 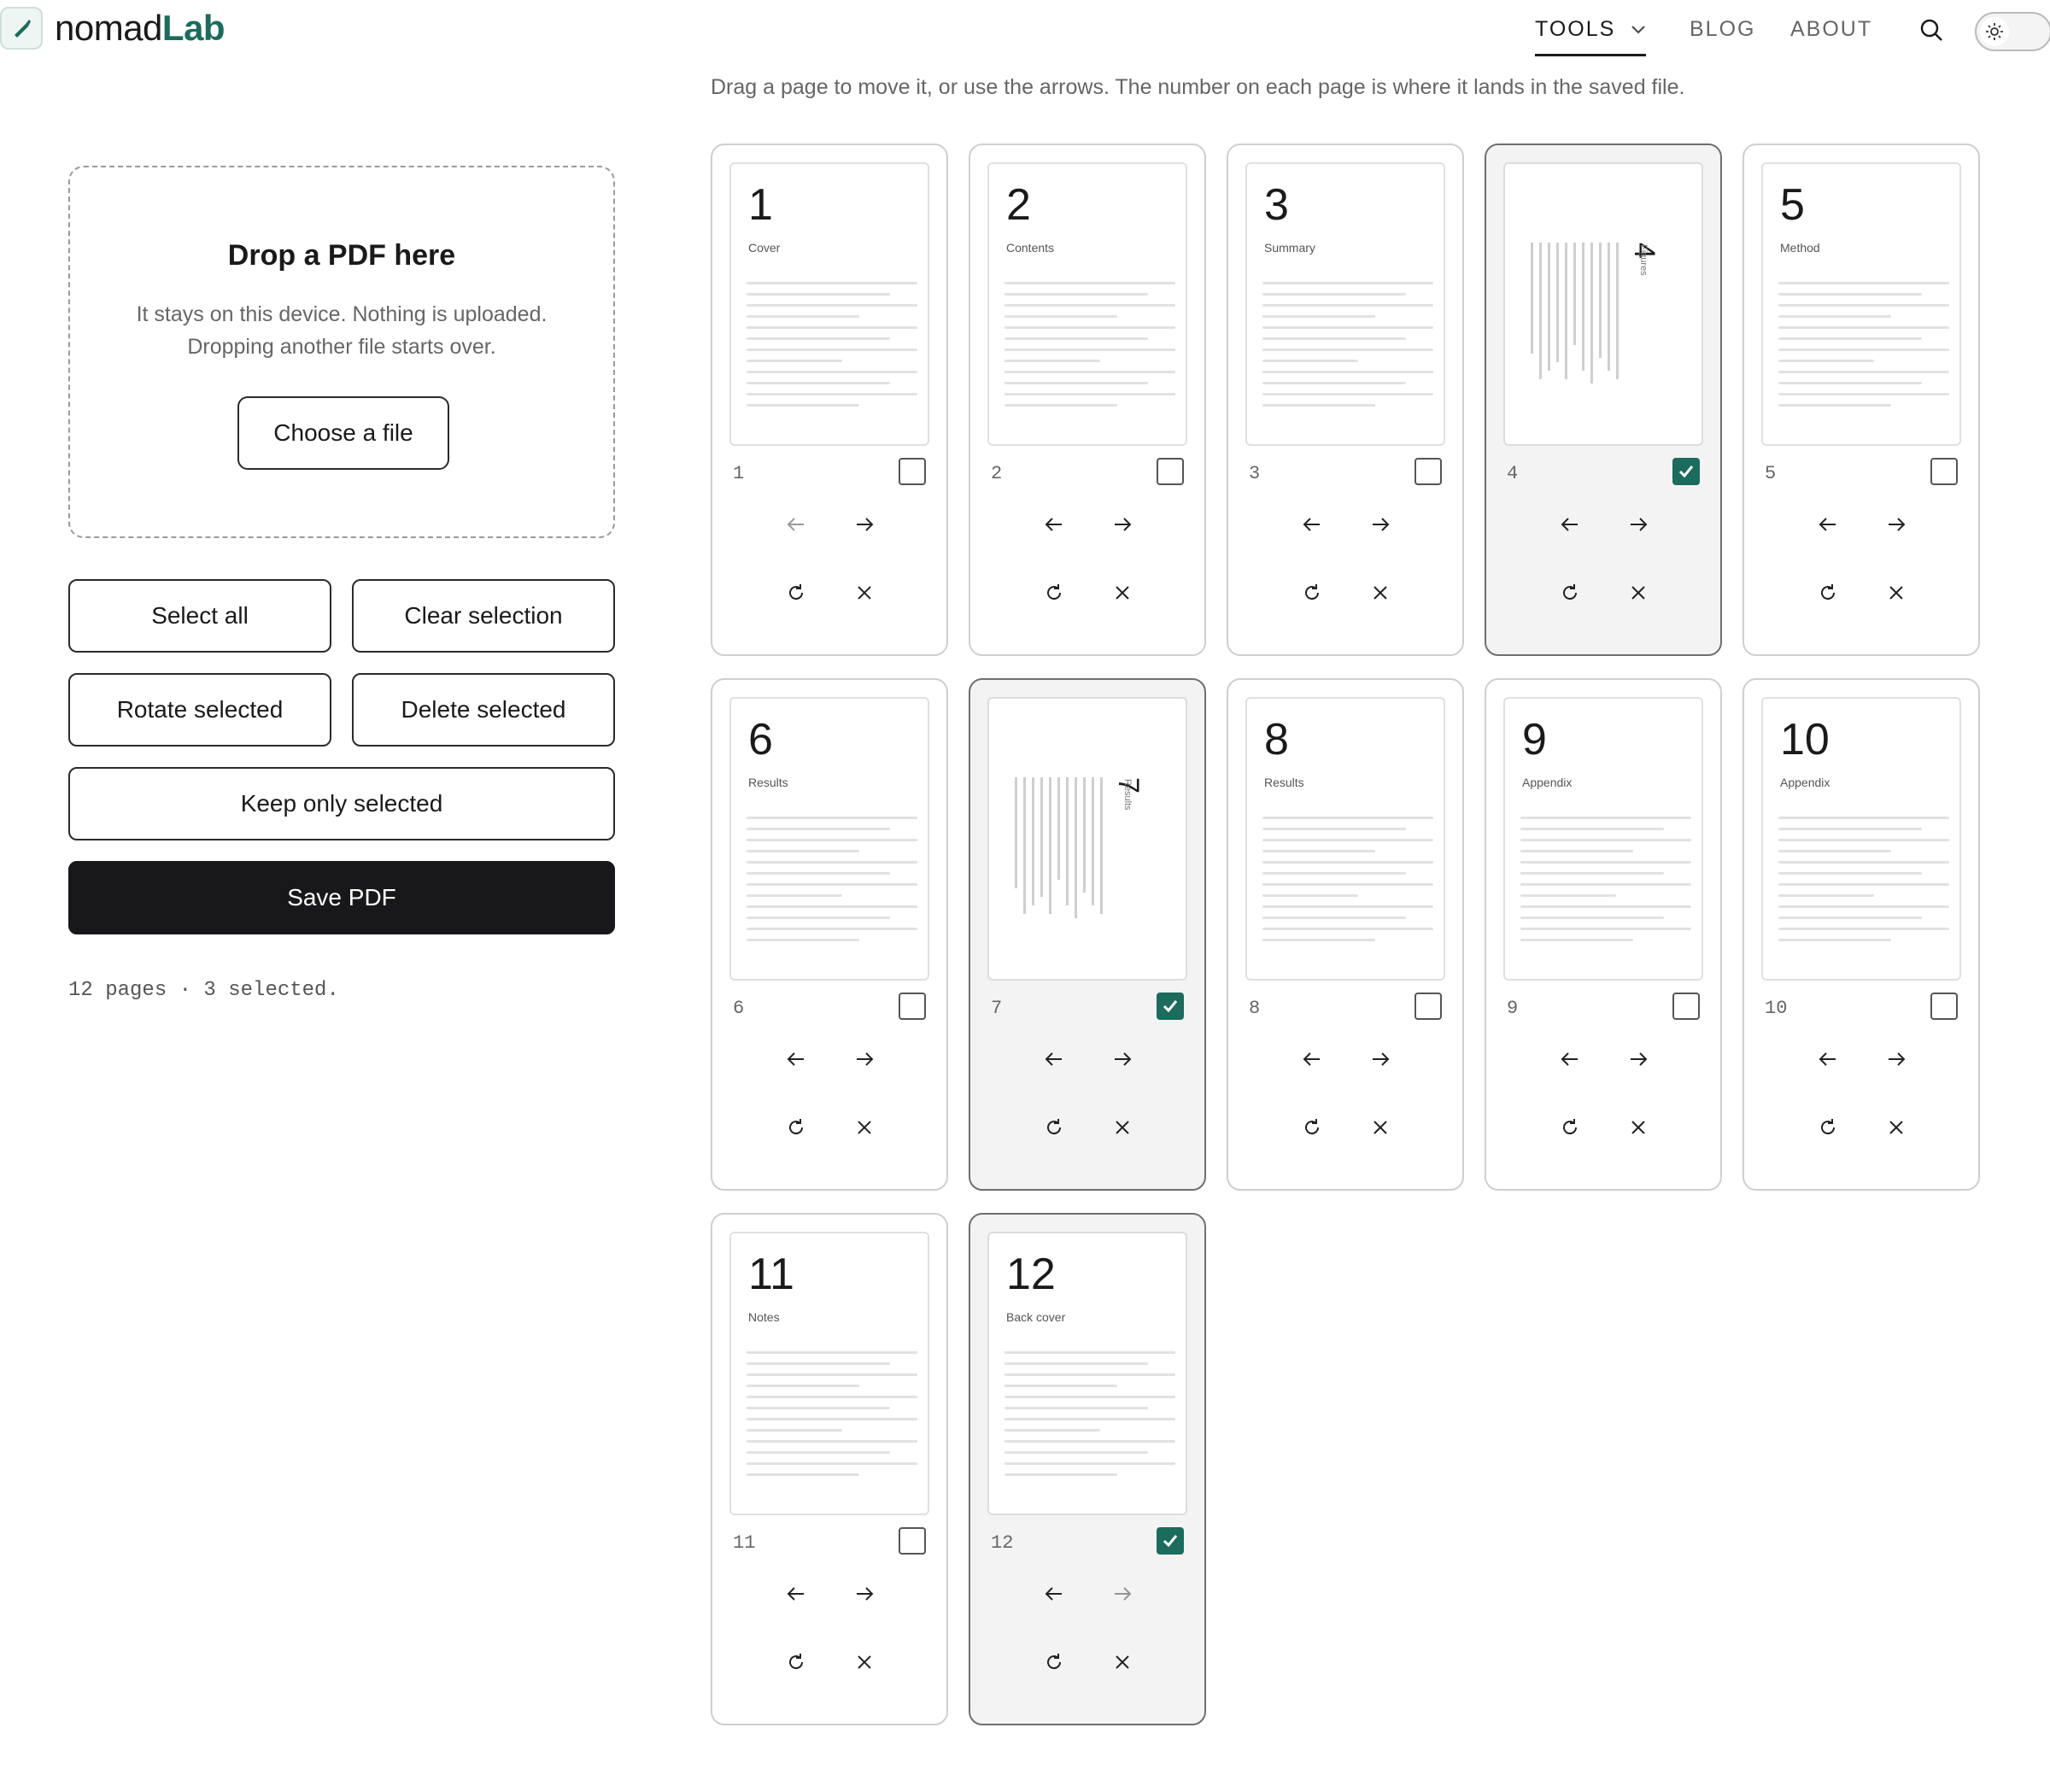 I want to click on page-card: 7 Results 7, so click(x=1087, y=934).